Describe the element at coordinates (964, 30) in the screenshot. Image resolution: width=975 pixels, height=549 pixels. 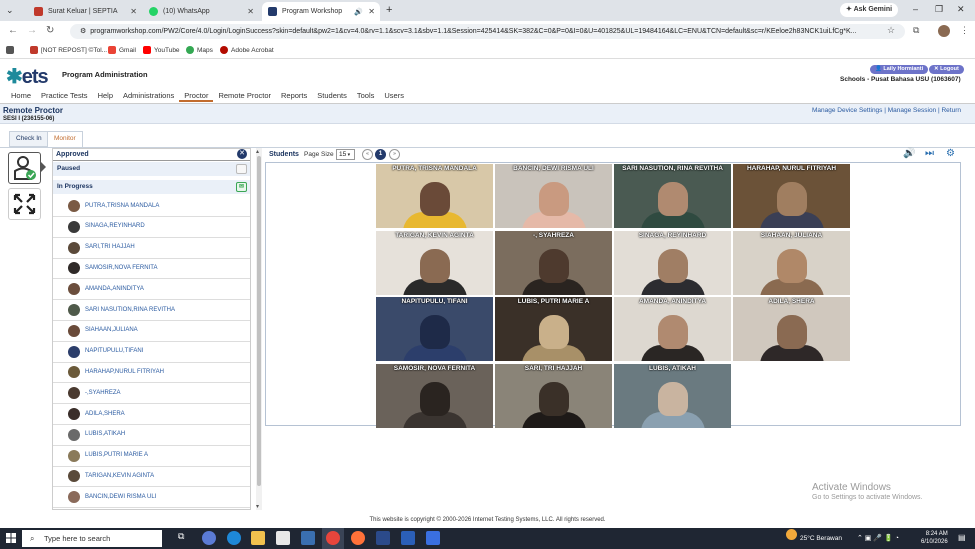
I see `browser-menu-icon: ⋮` at that location.